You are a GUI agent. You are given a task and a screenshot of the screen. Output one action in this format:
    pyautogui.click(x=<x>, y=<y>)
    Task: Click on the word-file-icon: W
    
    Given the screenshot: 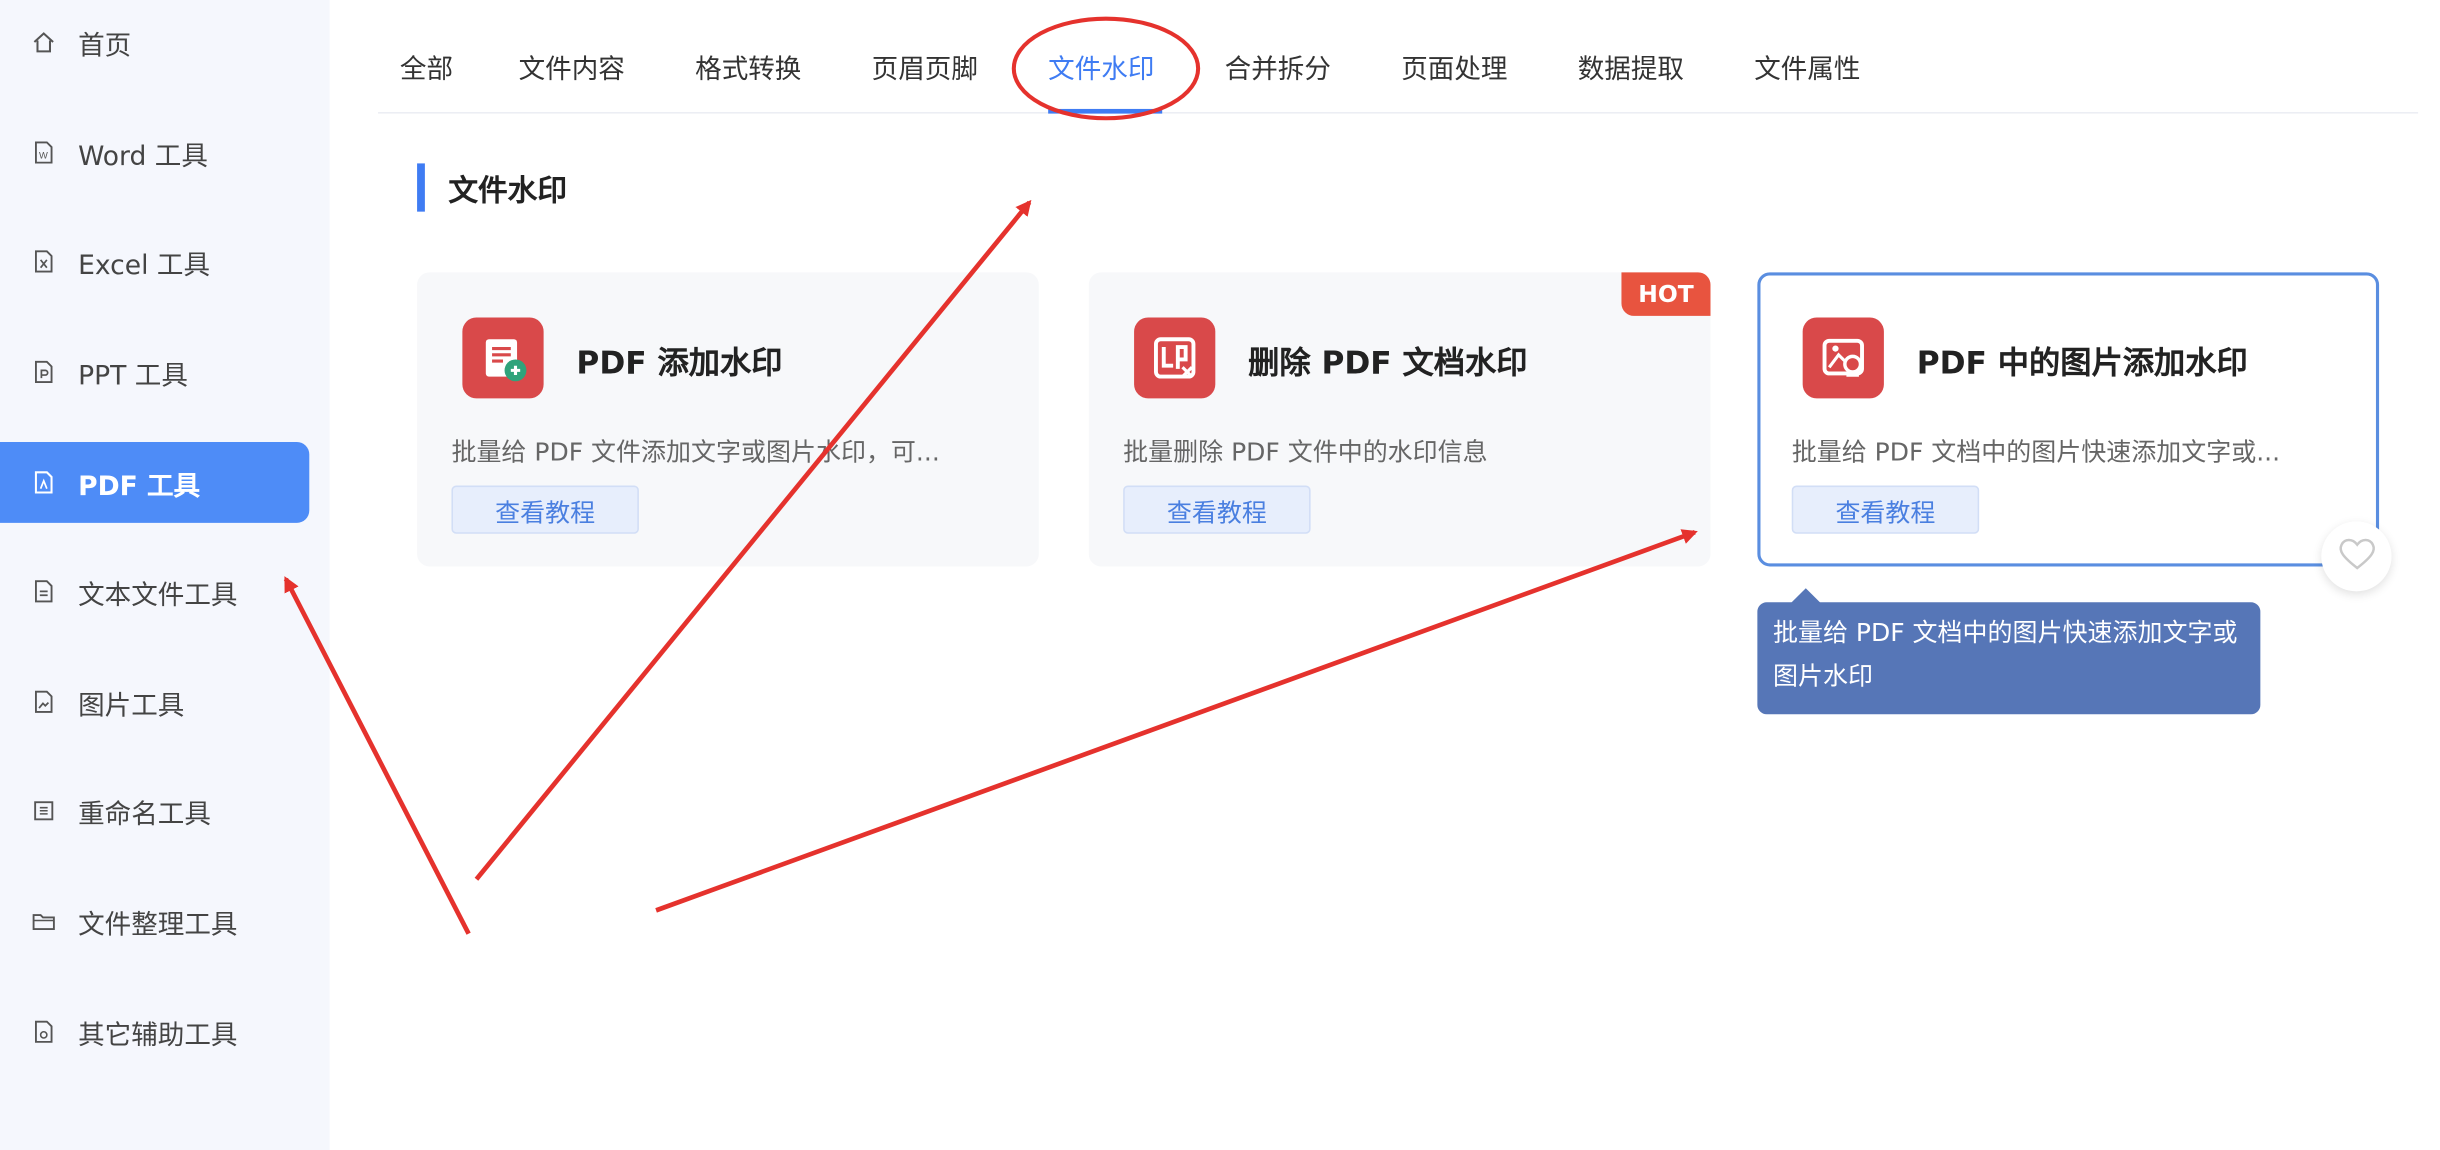 What is the action you would take?
    pyautogui.click(x=43, y=152)
    